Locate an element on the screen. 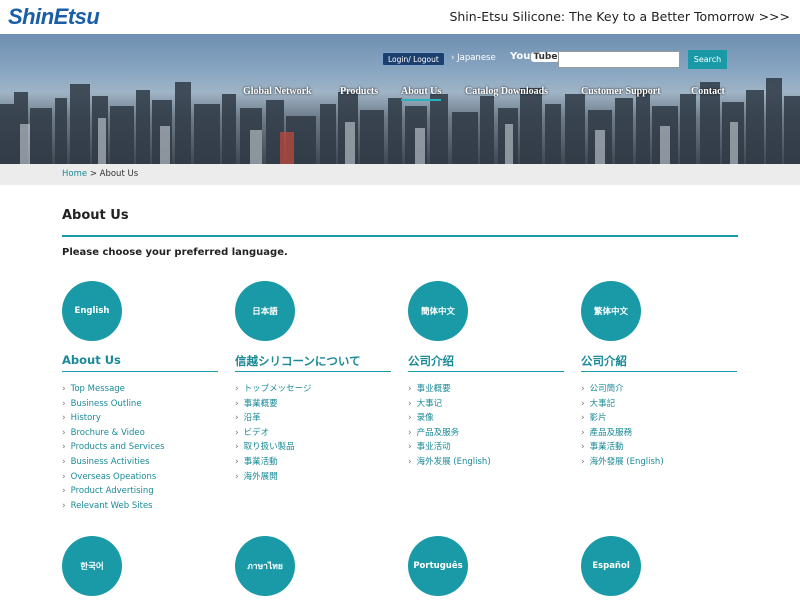 The image size is (800, 600). list-item: › Business Outline is located at coordinates (113, 404).